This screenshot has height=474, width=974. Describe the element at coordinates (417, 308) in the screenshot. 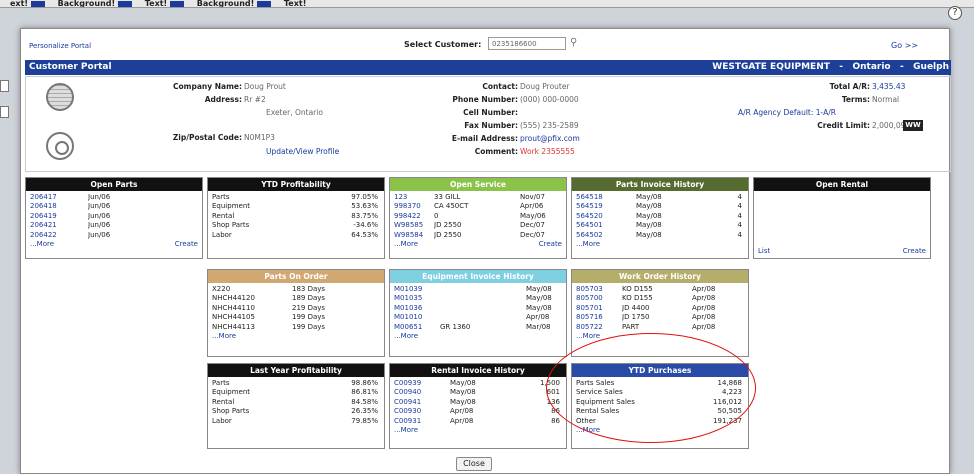

I see `invoice-number: M01036` at that location.